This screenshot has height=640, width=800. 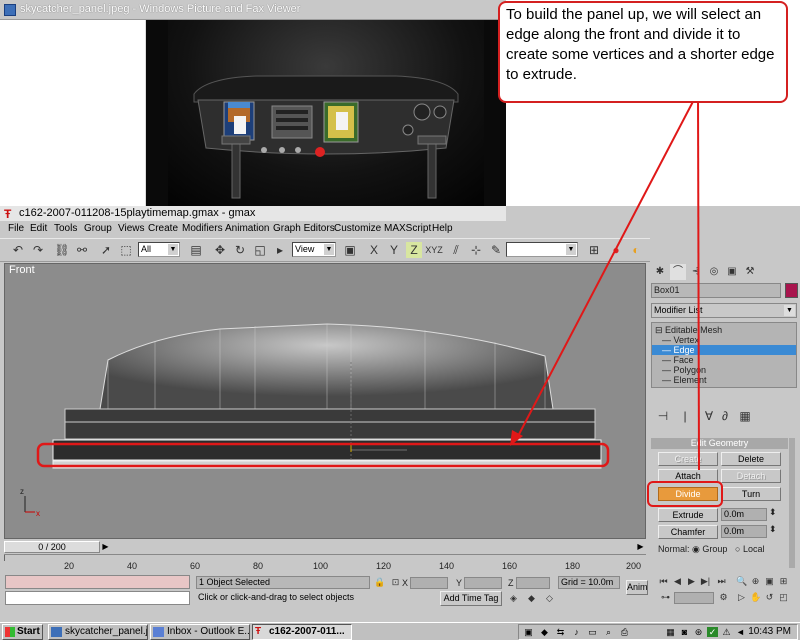 I want to click on printer-icon: ⎙, so click(x=624, y=632).